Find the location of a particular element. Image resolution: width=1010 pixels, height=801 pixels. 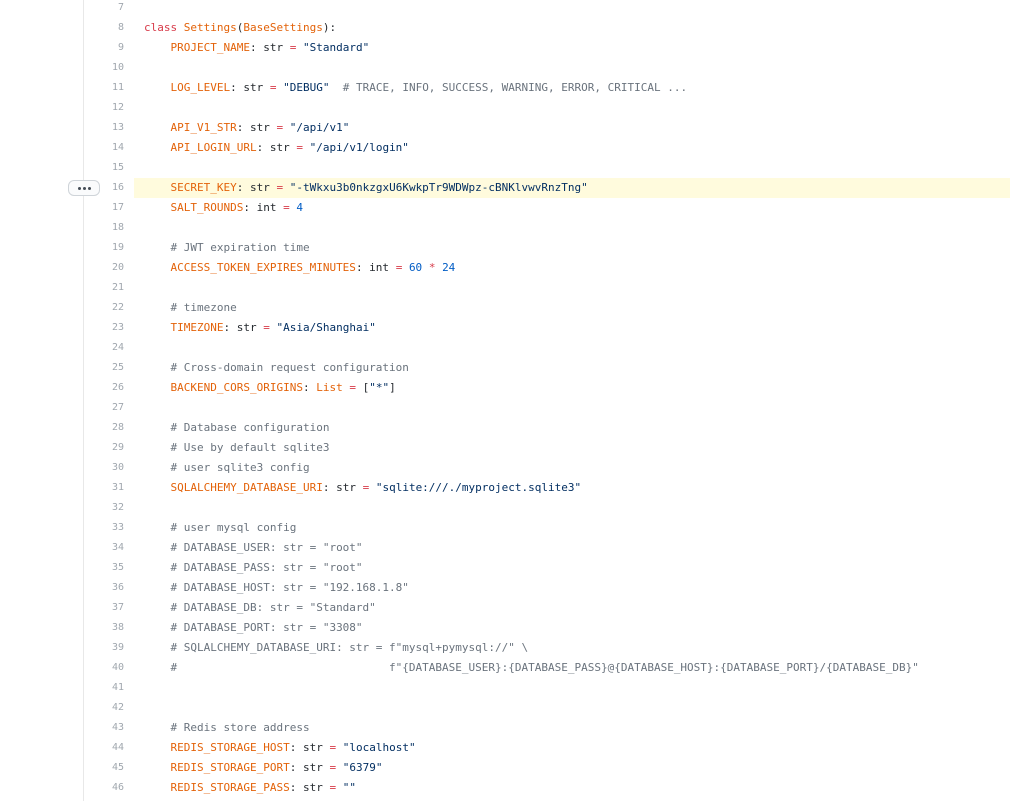

line-number: 10 is located at coordinates (107, 68).